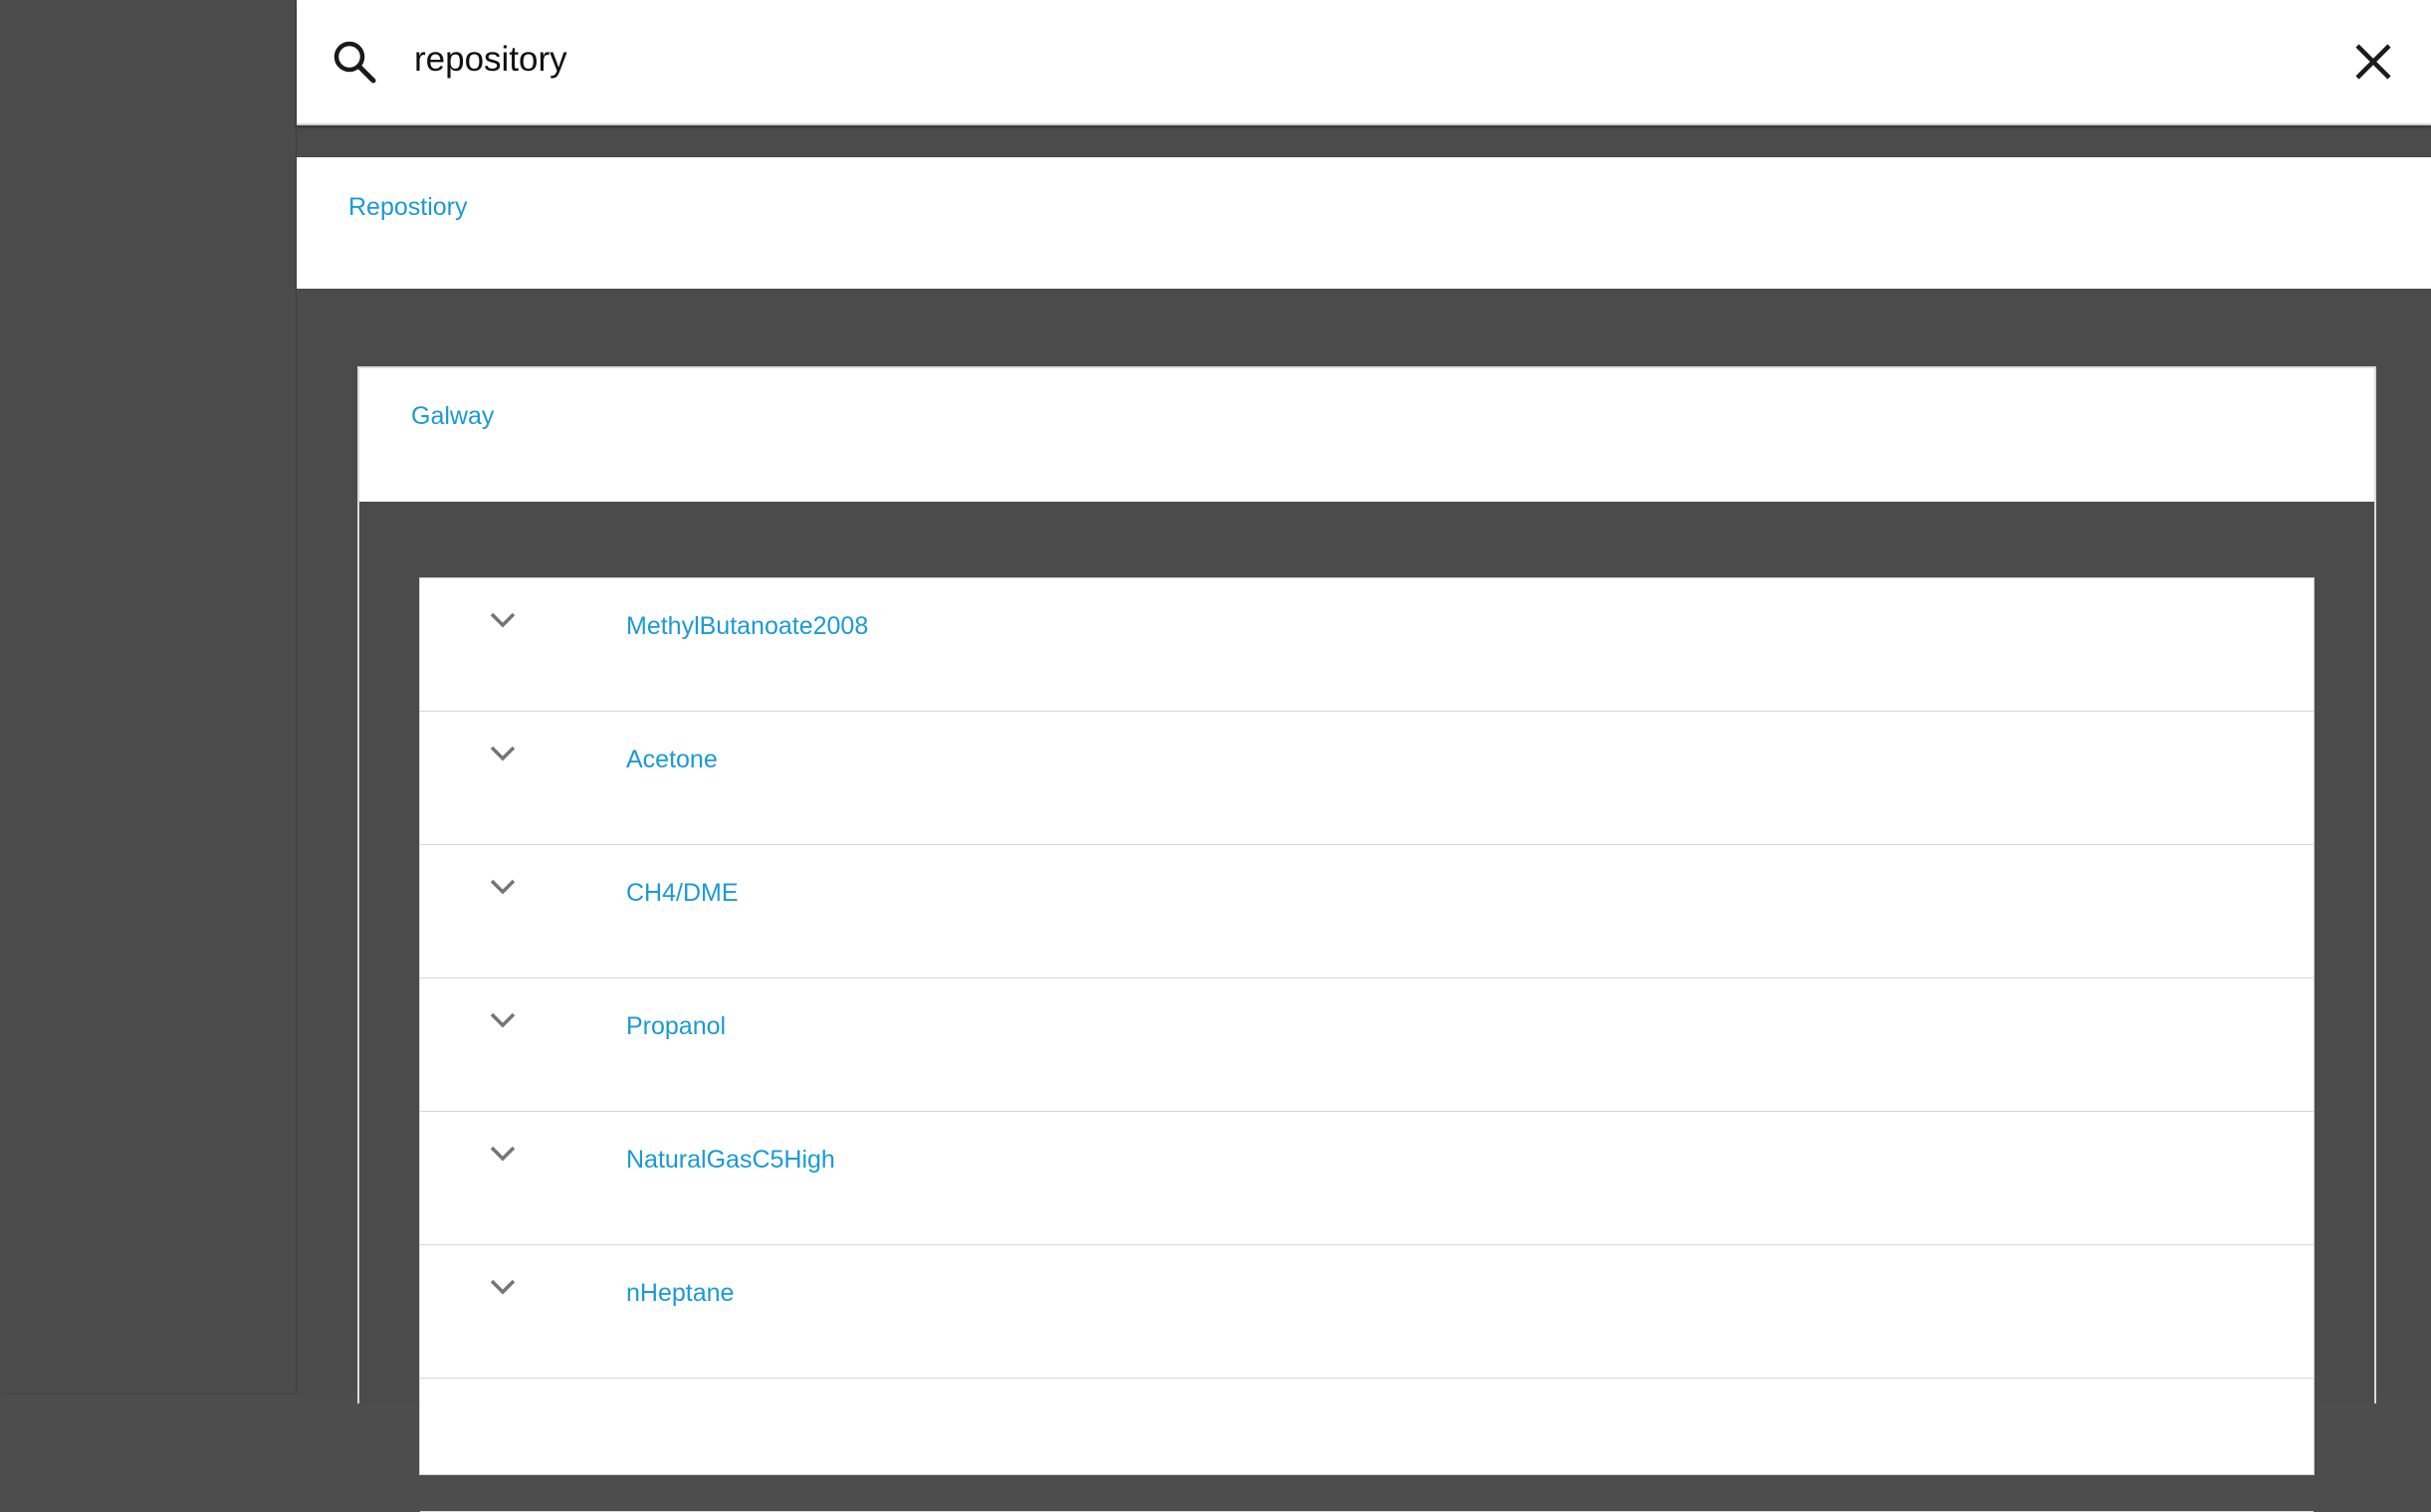  What do you see at coordinates (1364, 223) in the screenshot?
I see `repository-header: Repostiory` at bounding box center [1364, 223].